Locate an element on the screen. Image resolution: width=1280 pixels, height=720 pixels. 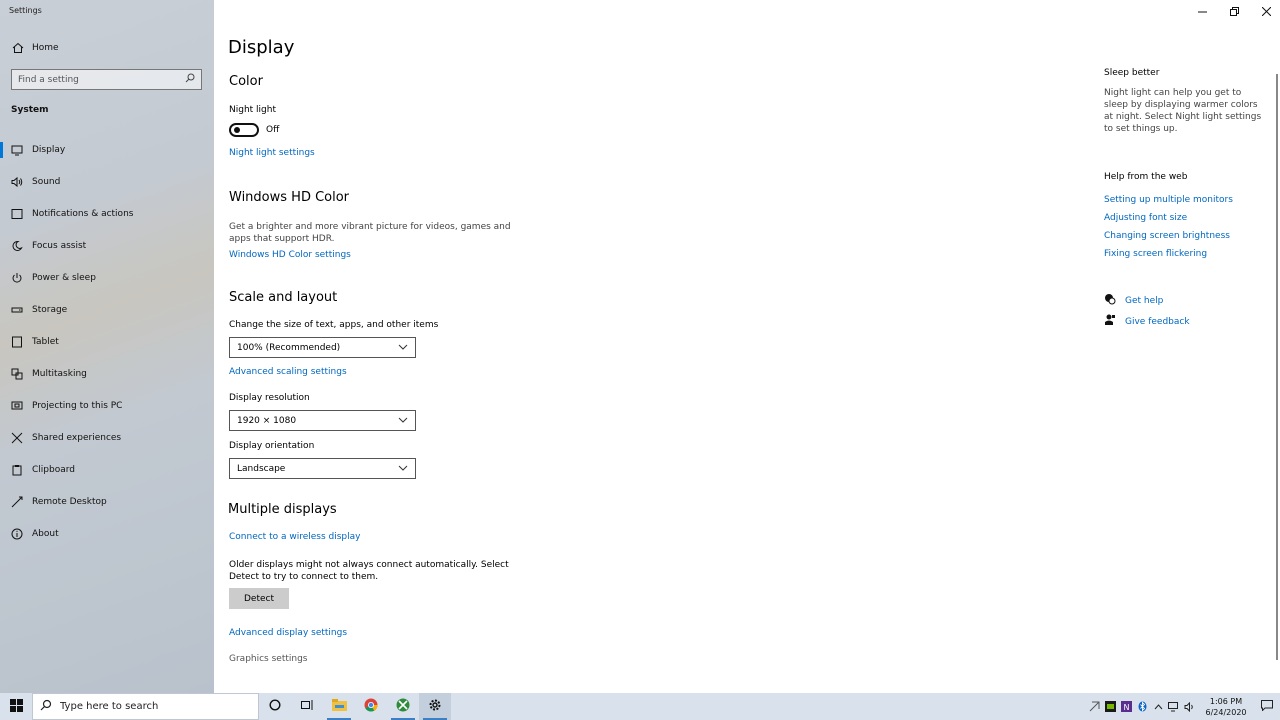
info-icon is located at coordinates (17, 534).